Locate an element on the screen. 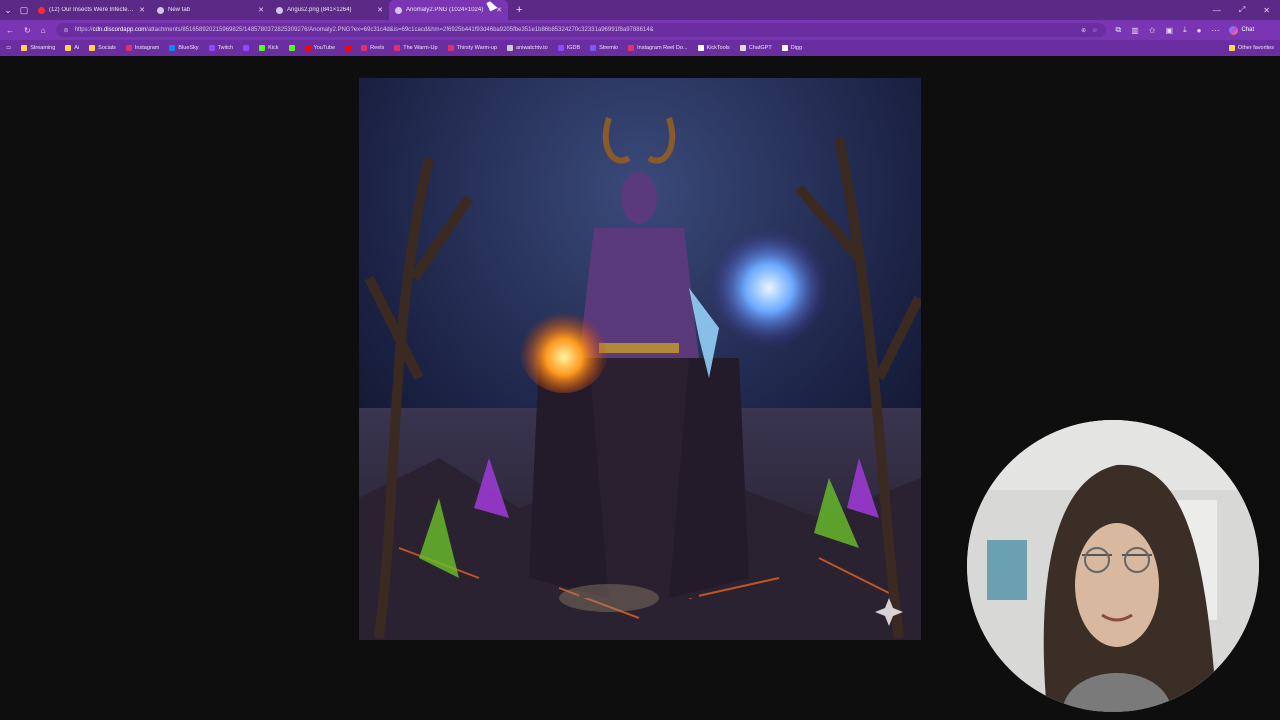  menu-icon: ⋯ is located at coordinates (1215, 30).